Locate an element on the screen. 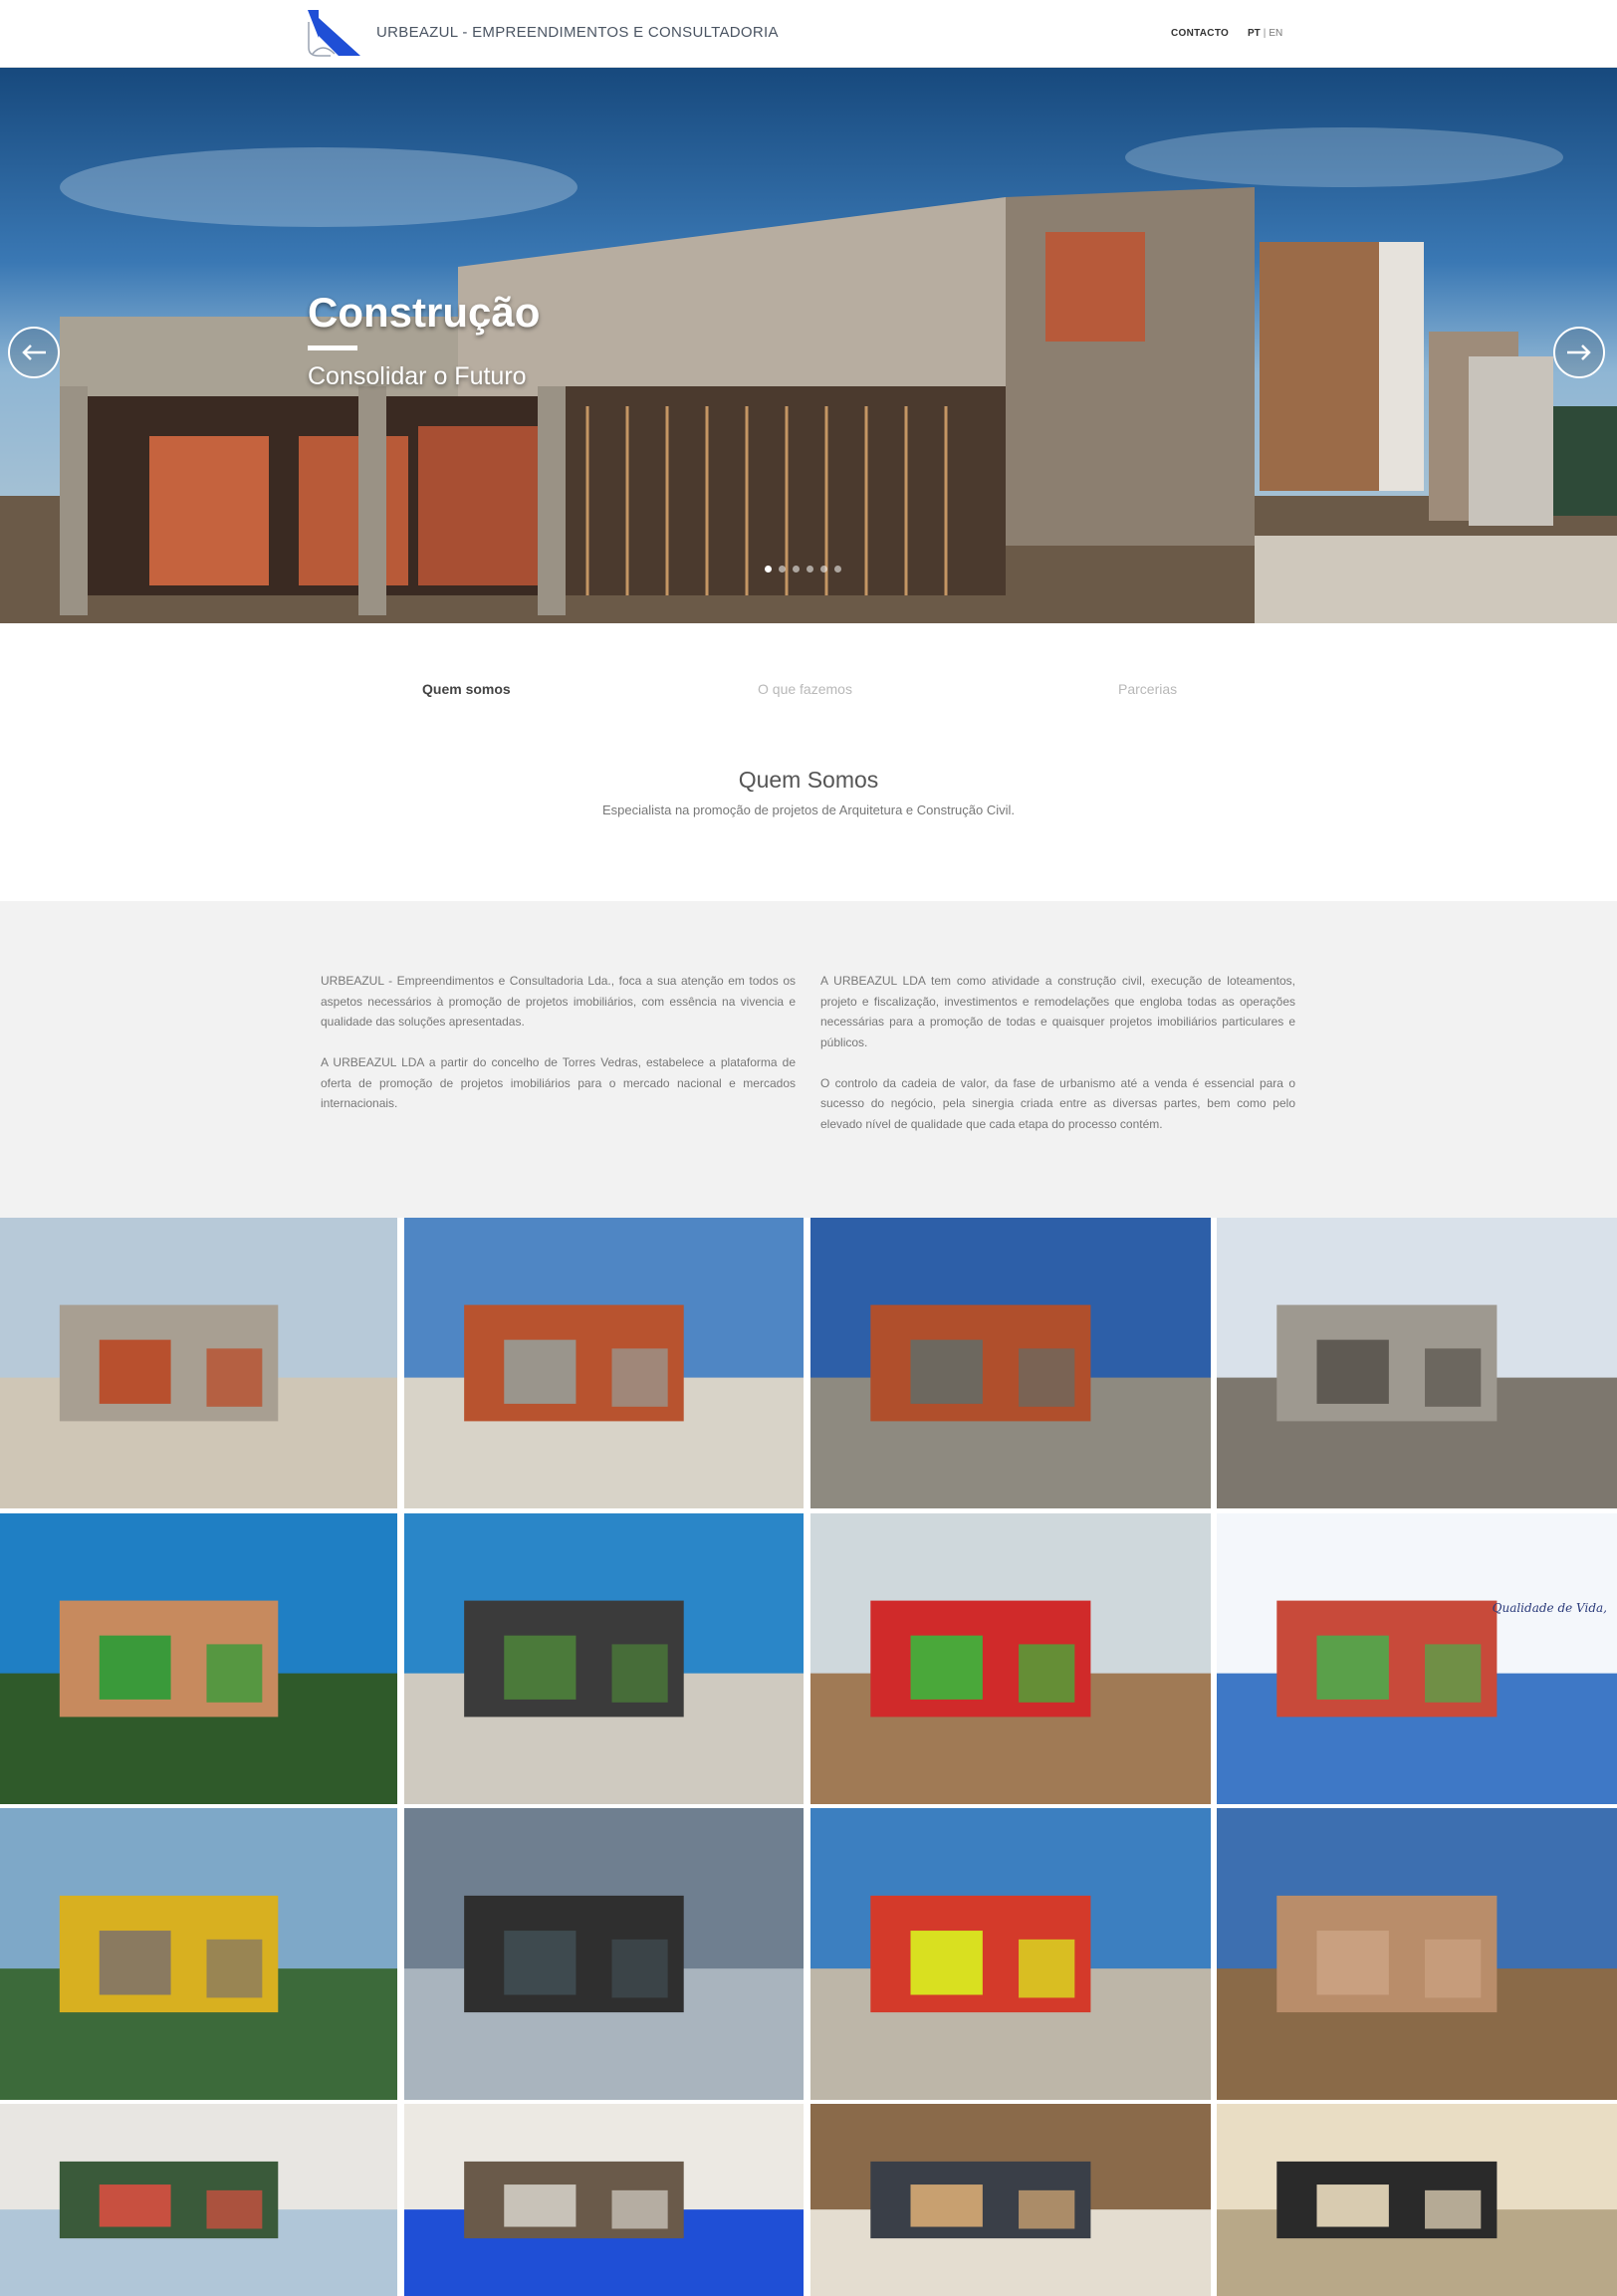 Image resolution: width=1617 pixels, height=2296 pixels. concrete-frame-building-photo is located at coordinates (1010, 1363).